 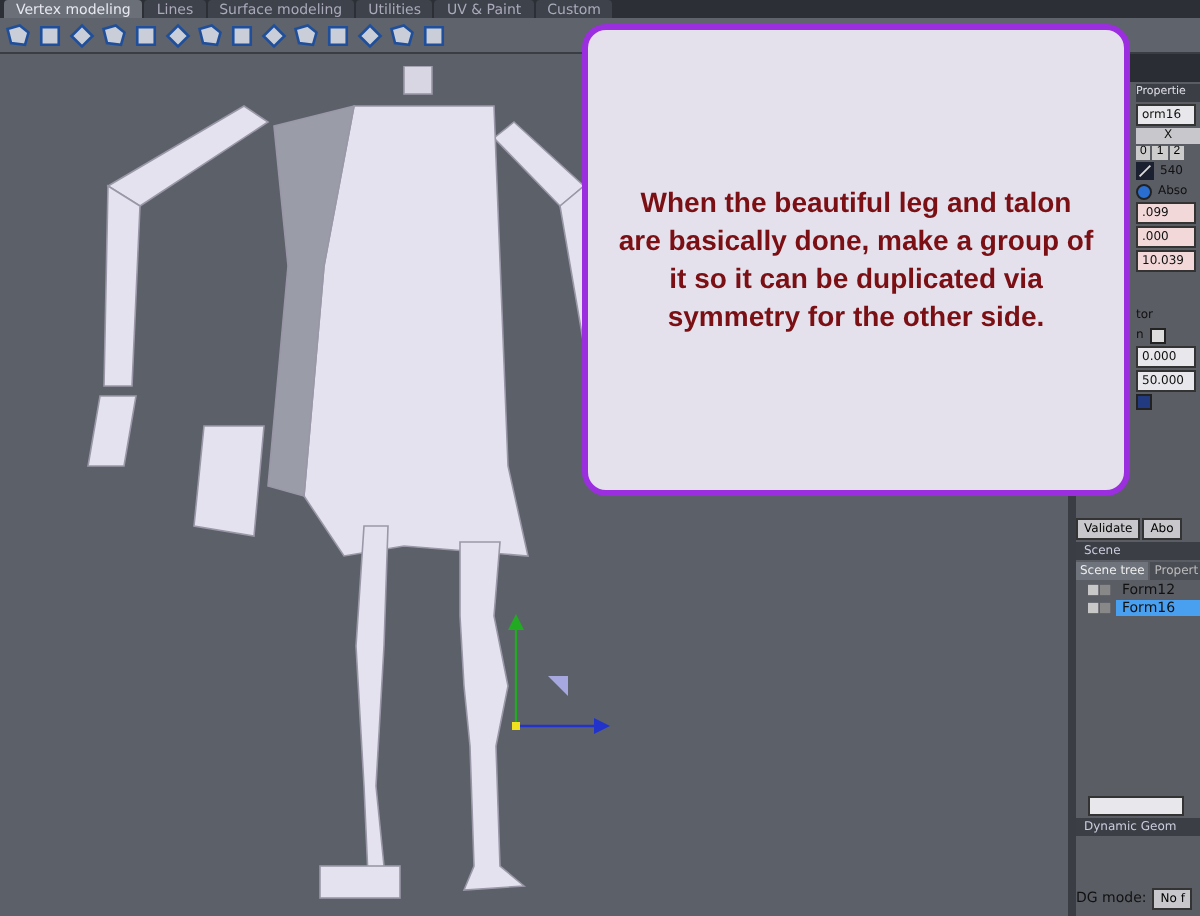 I want to click on radio-button, so click(x=1144, y=191).